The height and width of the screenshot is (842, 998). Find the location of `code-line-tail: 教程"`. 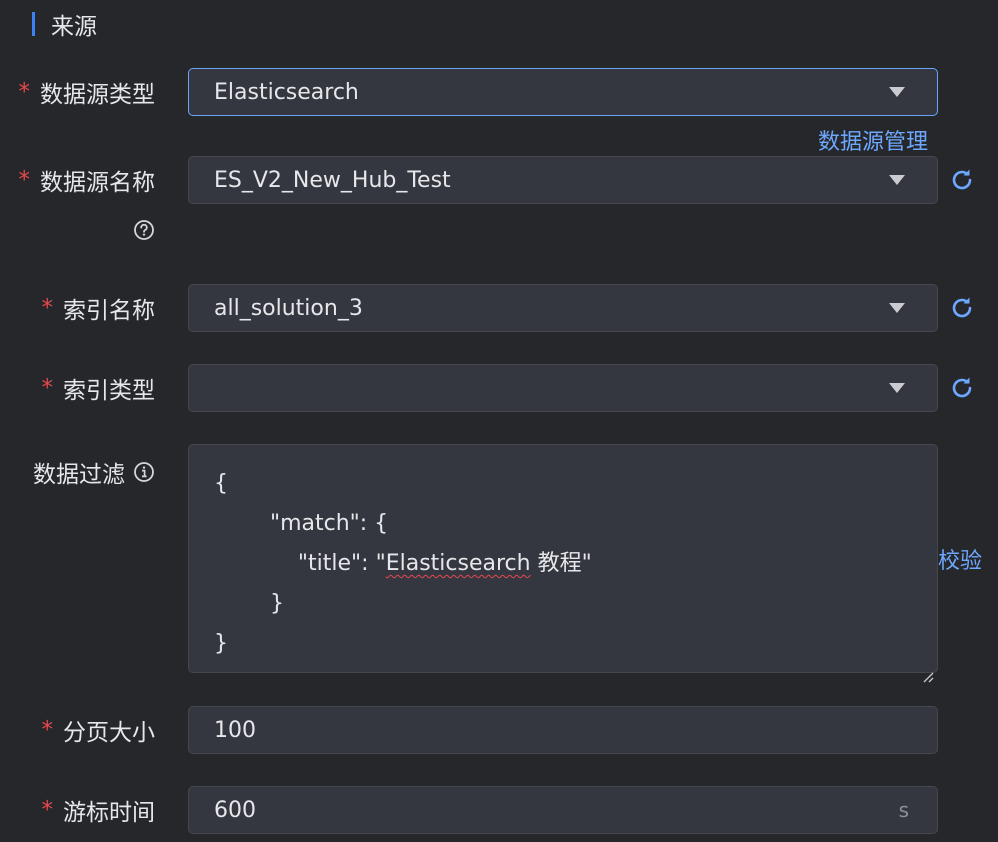

code-line-tail: 教程" is located at coordinates (561, 563).